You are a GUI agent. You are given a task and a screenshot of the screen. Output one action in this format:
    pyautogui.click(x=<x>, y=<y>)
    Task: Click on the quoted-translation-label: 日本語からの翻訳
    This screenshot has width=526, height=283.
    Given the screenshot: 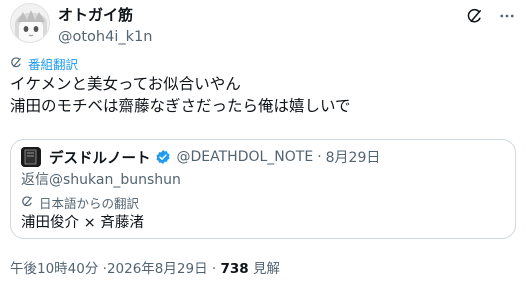 What is the action you would take?
    pyautogui.click(x=89, y=202)
    